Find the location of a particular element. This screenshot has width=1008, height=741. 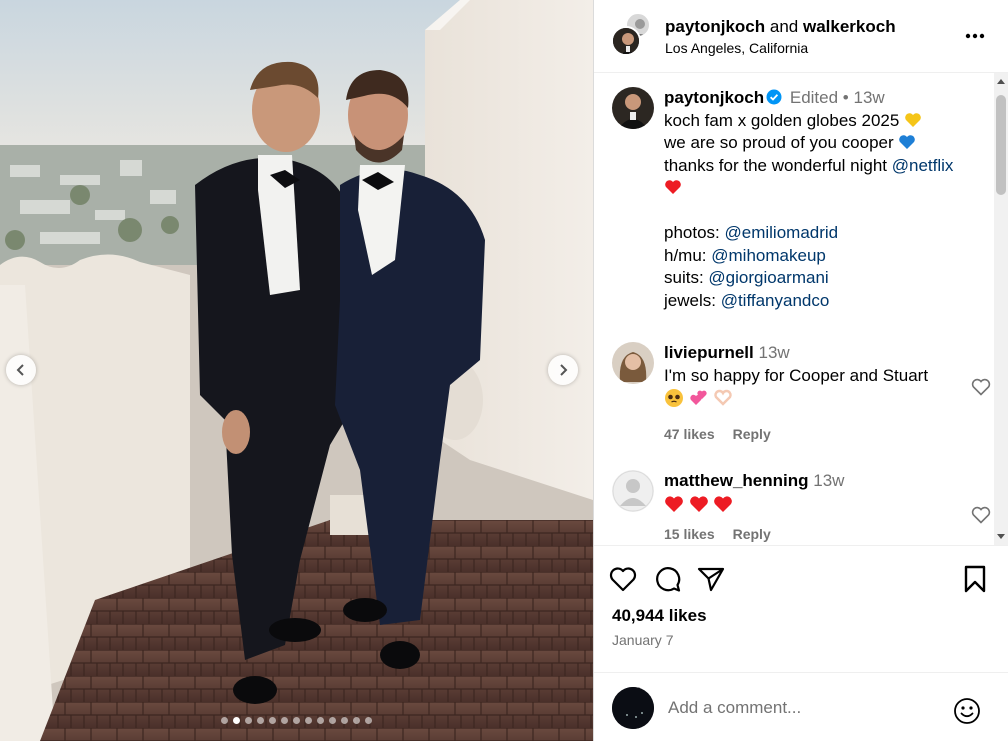

mention-makeup: @mihomakeup is located at coordinates (768, 255).